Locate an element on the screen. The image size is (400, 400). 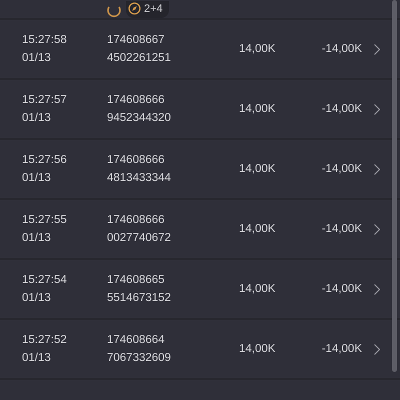
time-text: 15:27:54 is located at coordinates (45, 280).